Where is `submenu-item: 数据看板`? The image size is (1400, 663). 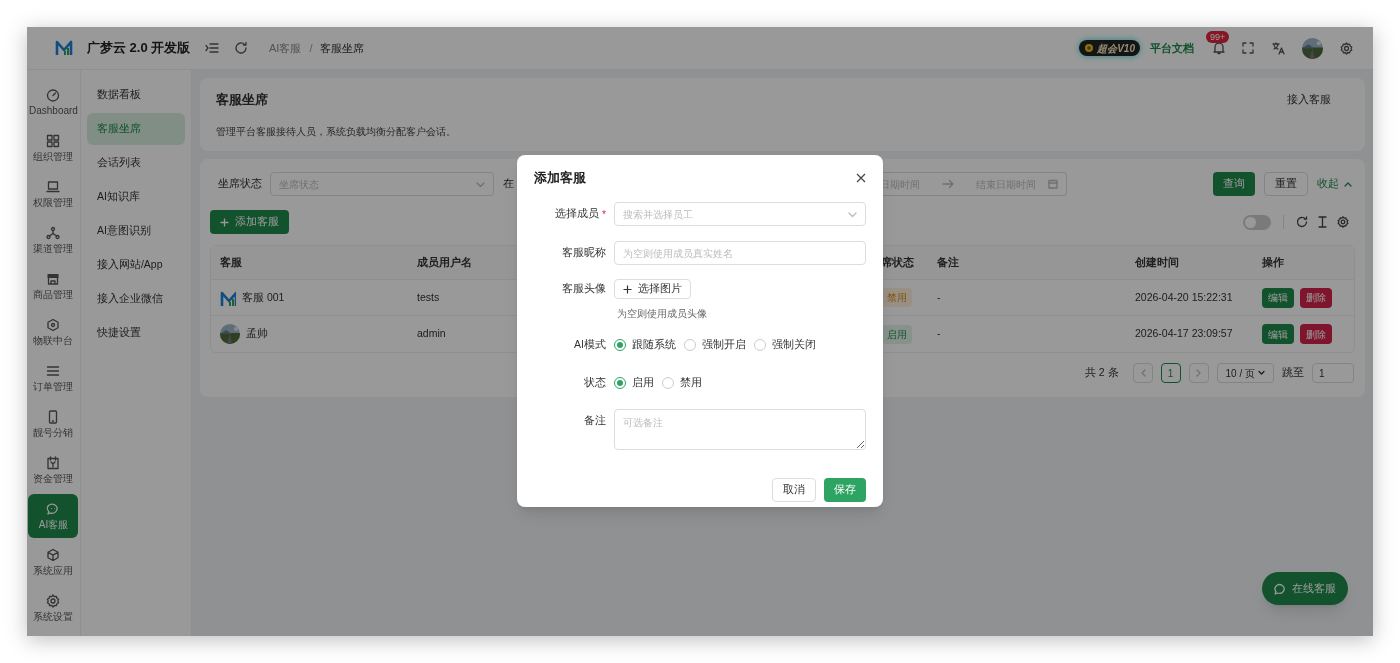
submenu-item: 数据看板 is located at coordinates (135, 95).